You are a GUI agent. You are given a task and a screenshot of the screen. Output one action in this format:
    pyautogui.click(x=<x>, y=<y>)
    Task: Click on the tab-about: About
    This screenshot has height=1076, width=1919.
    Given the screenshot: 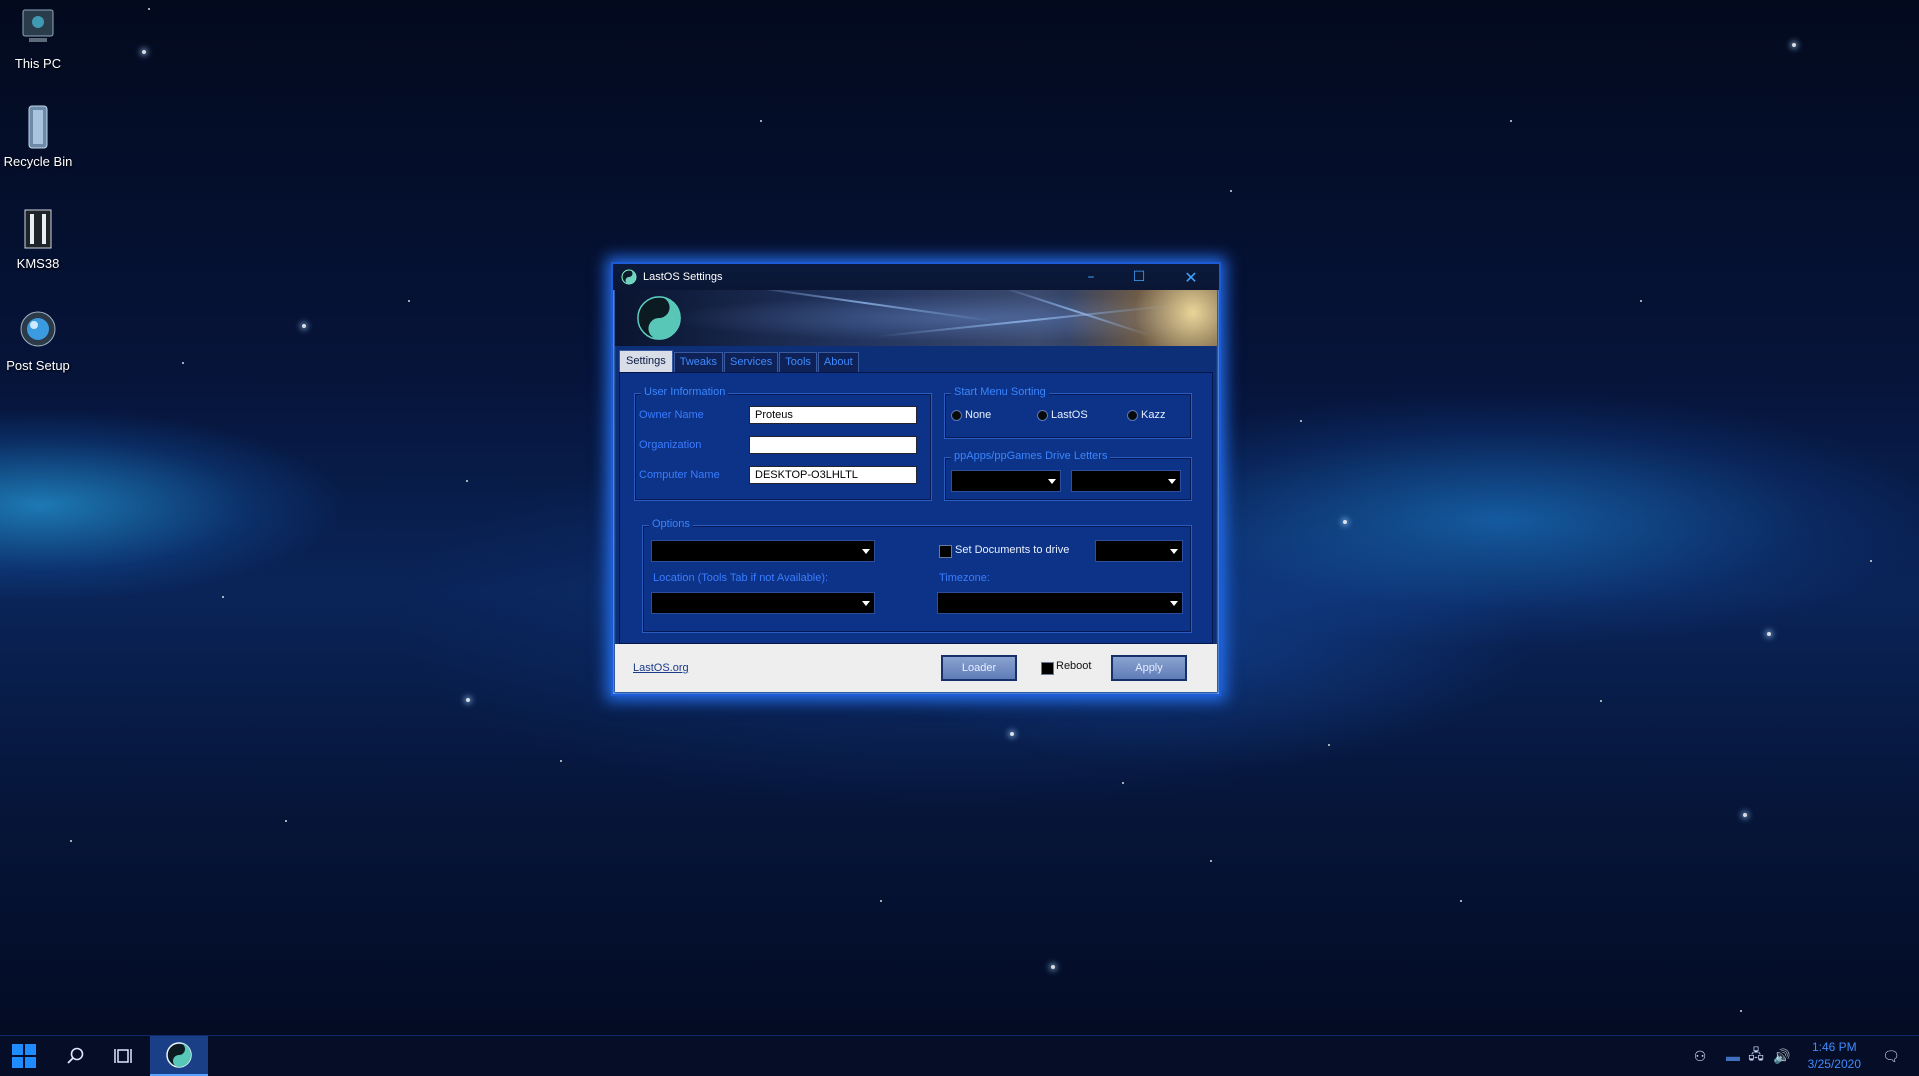 What is the action you would take?
    pyautogui.click(x=838, y=362)
    